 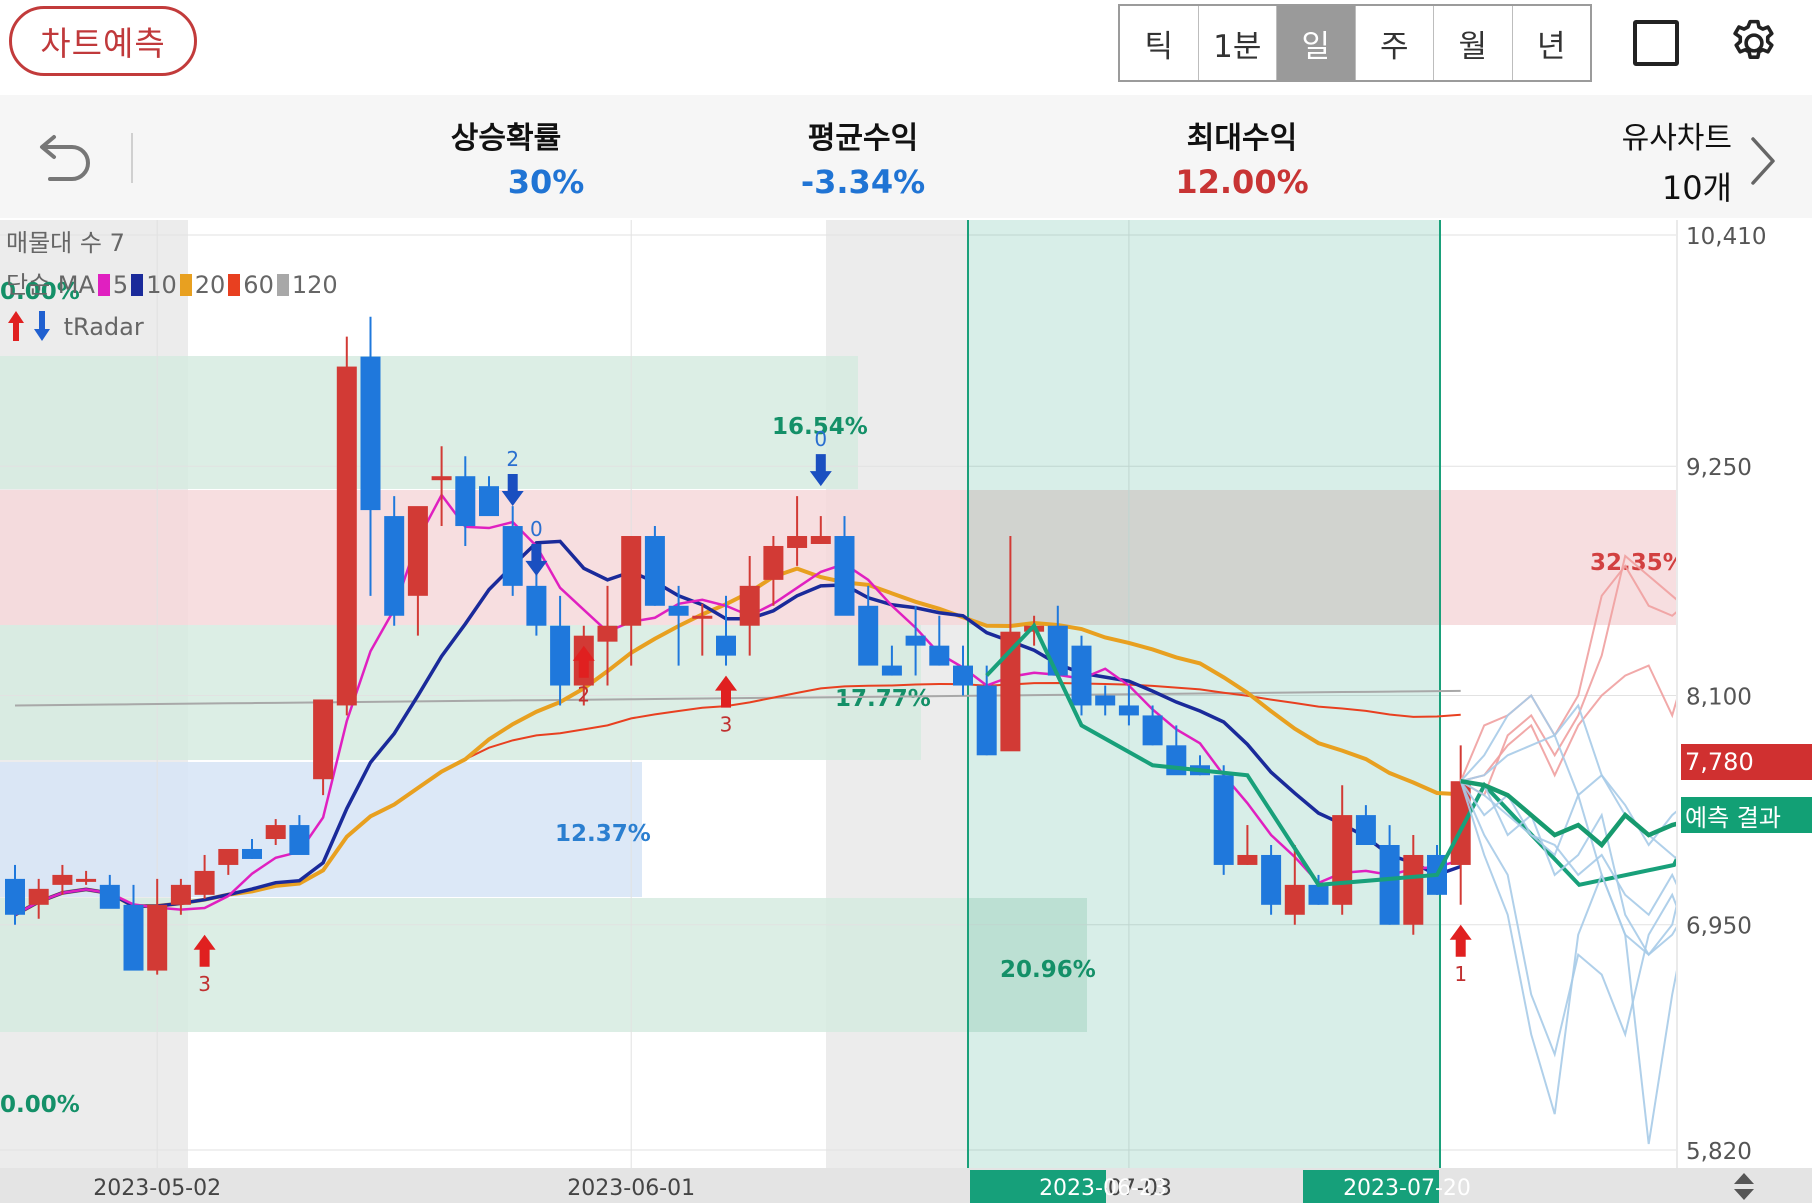 What do you see at coordinates (1754, 43) in the screenshot?
I see `gear-icon` at bounding box center [1754, 43].